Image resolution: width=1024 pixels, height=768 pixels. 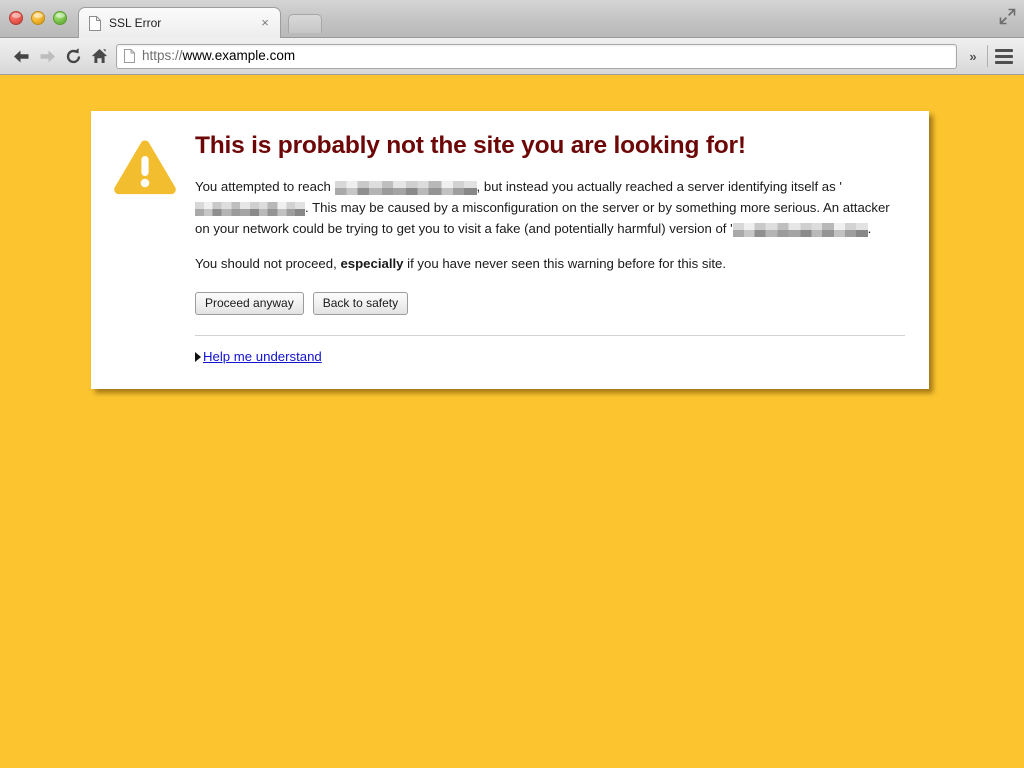 I want to click on proceed-anyway-button: Proceed anyway, so click(x=249, y=303).